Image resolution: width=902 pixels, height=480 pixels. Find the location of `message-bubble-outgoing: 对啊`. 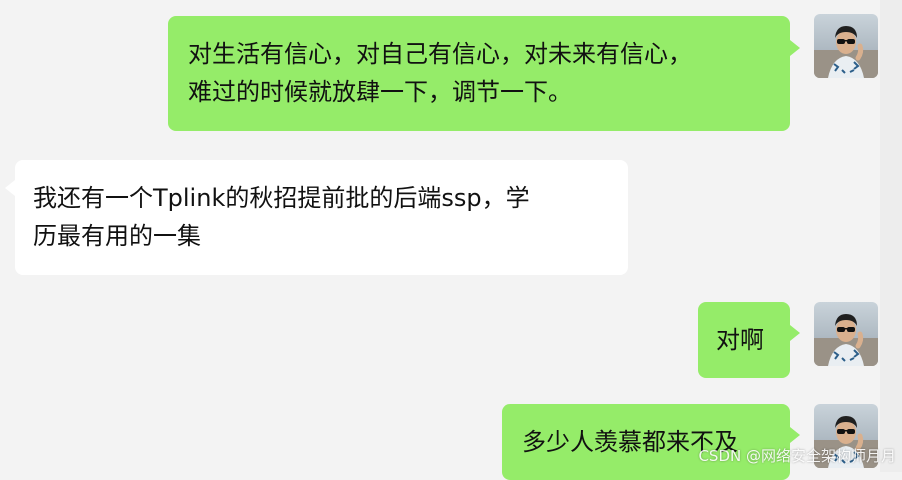

message-bubble-outgoing: 对啊 is located at coordinates (744, 340).